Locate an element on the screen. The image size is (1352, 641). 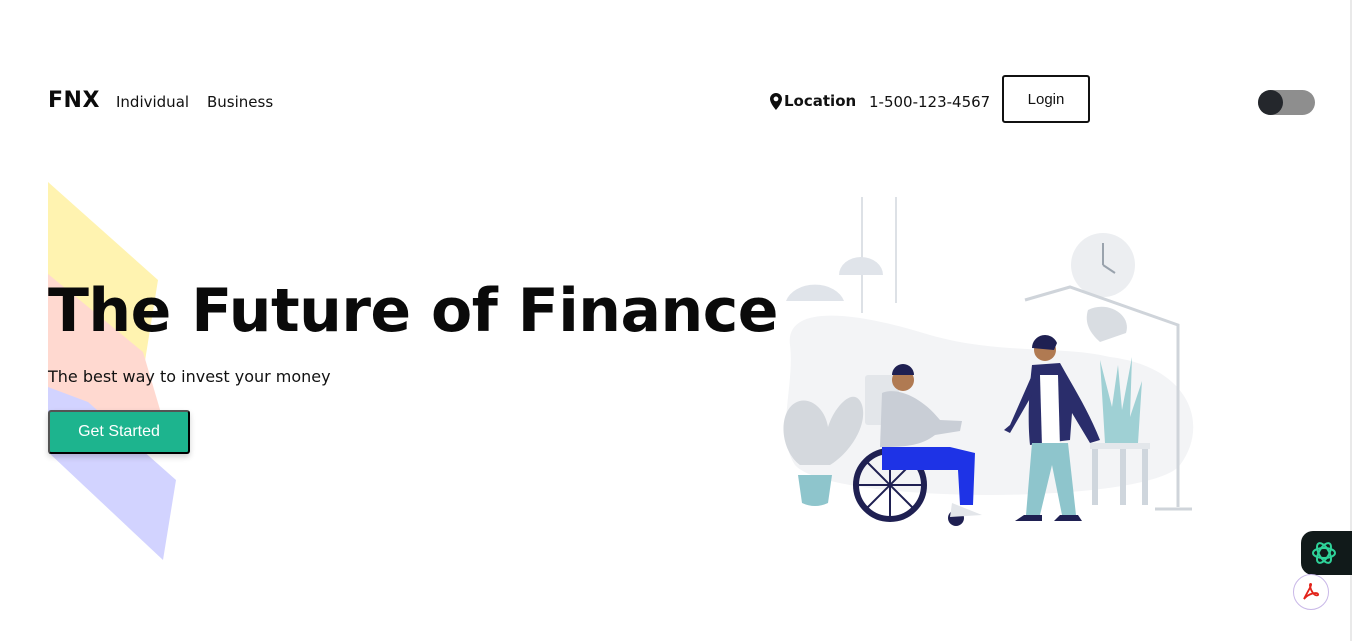
brand-logo: FNX is located at coordinates (74, 100).